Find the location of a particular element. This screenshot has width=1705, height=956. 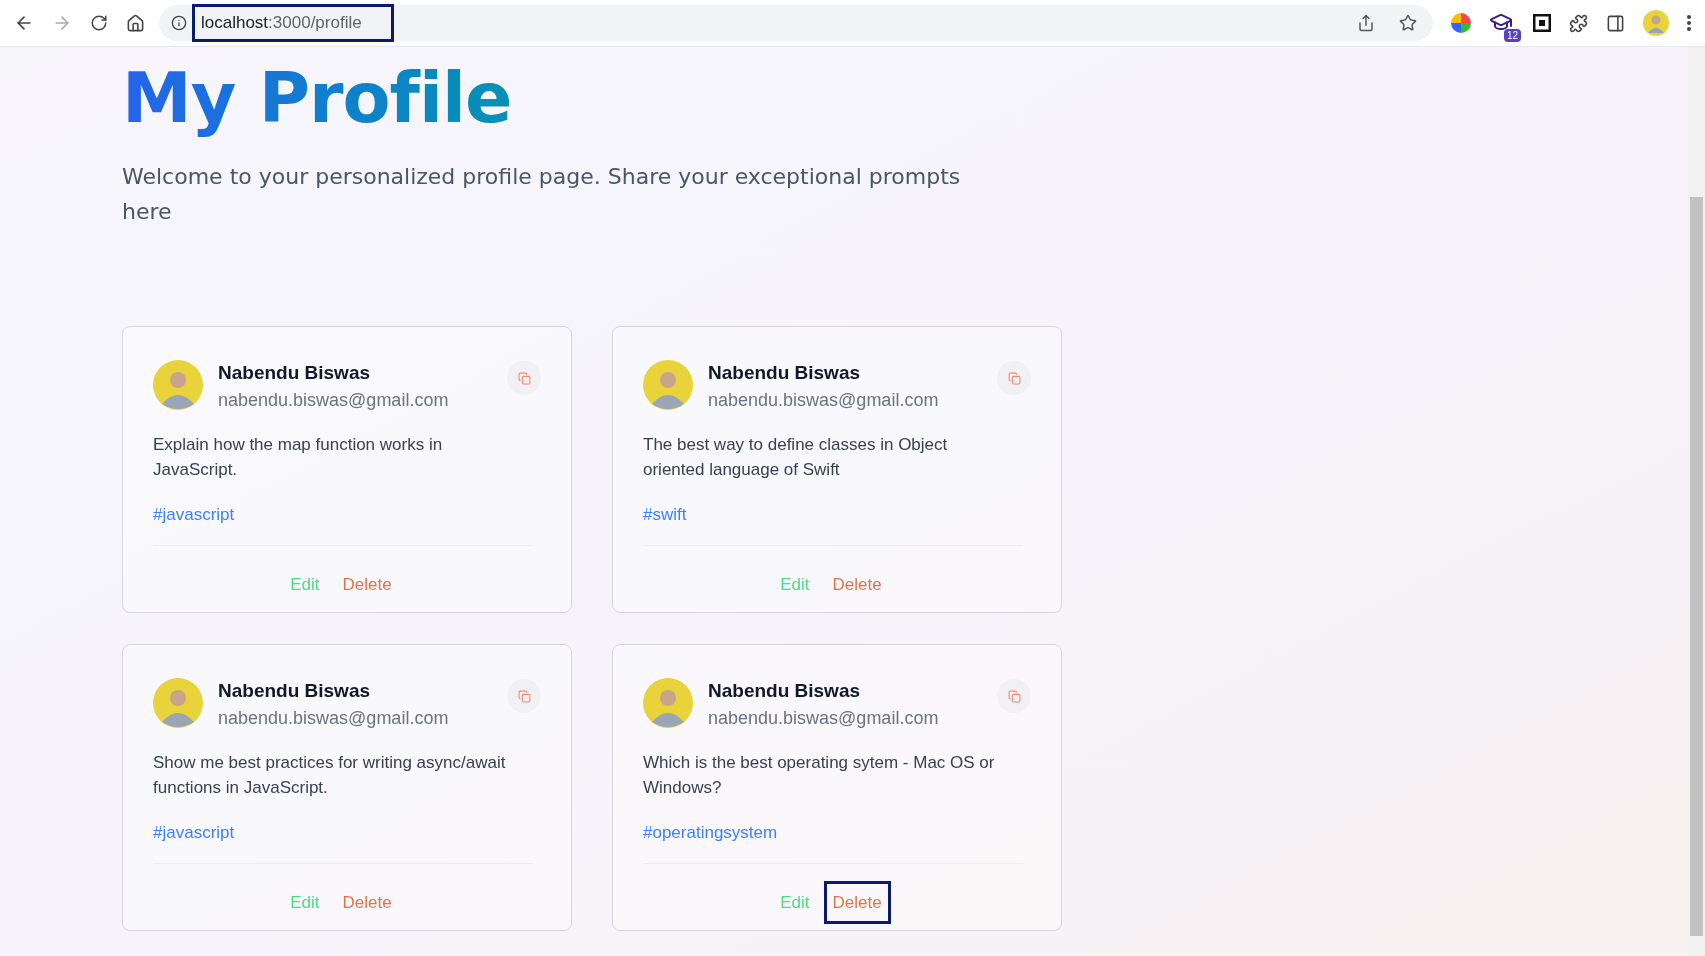

menu-icon is located at coordinates (1689, 23).